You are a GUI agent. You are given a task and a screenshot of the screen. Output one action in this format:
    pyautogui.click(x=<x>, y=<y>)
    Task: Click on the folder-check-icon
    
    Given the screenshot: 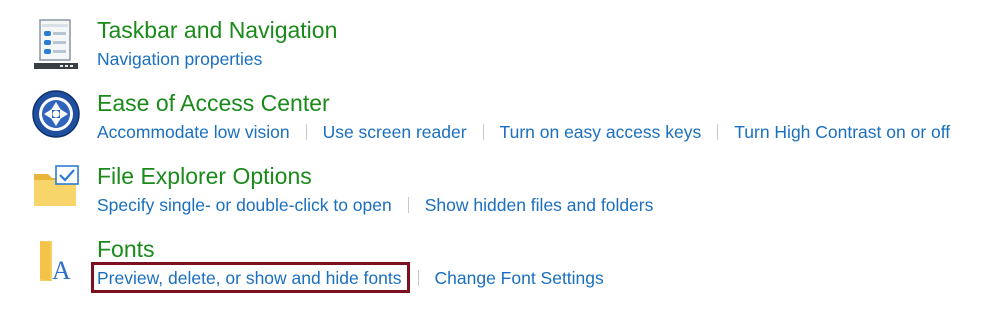 What is the action you would take?
    pyautogui.click(x=56, y=188)
    